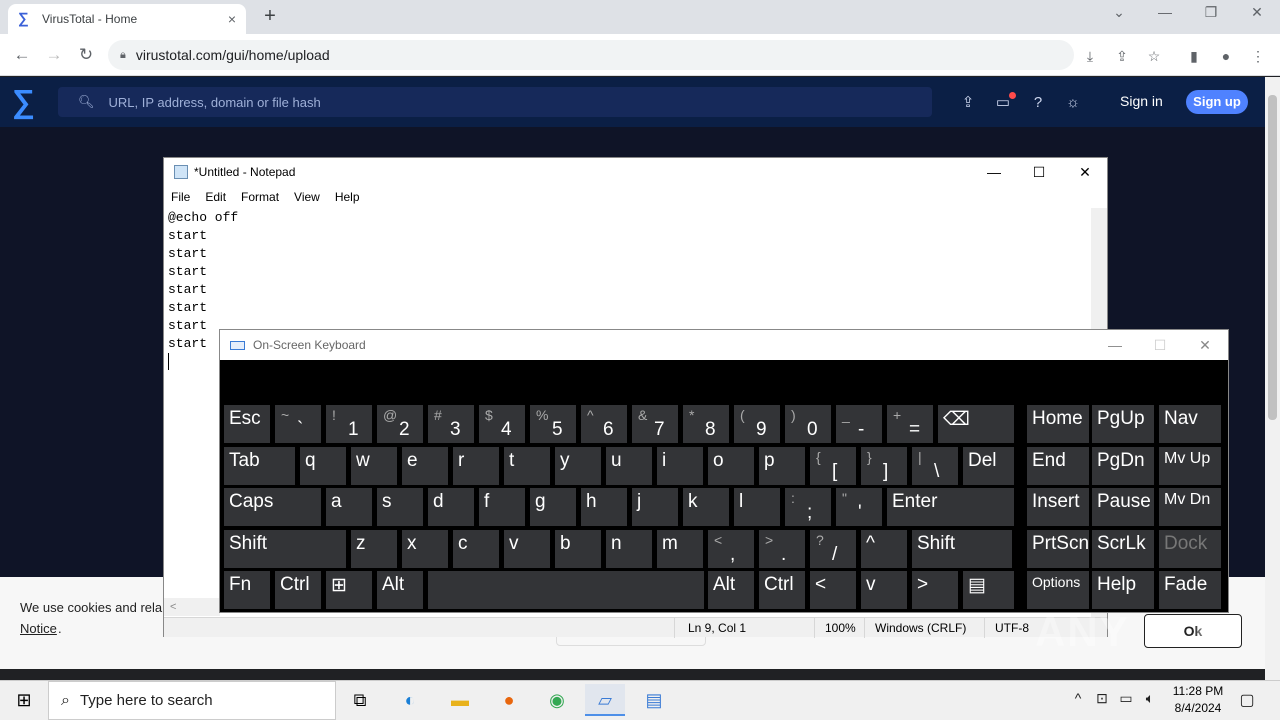  What do you see at coordinates (215, 197) in the screenshot?
I see `menu-edit: Edit` at bounding box center [215, 197].